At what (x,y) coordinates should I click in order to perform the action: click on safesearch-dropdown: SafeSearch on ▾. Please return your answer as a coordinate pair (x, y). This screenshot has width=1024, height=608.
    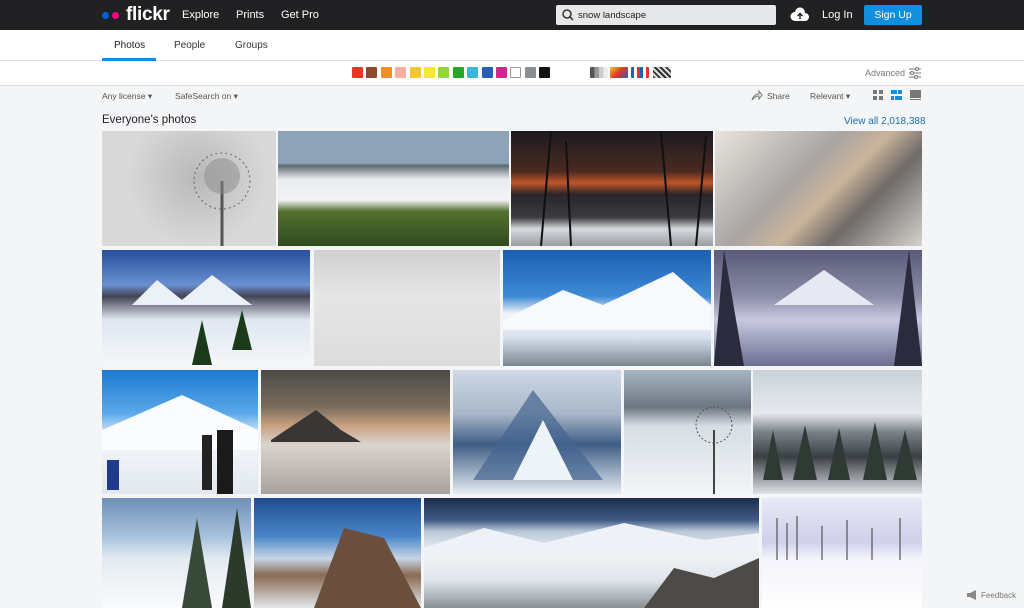
    Looking at the image, I should click on (206, 96).